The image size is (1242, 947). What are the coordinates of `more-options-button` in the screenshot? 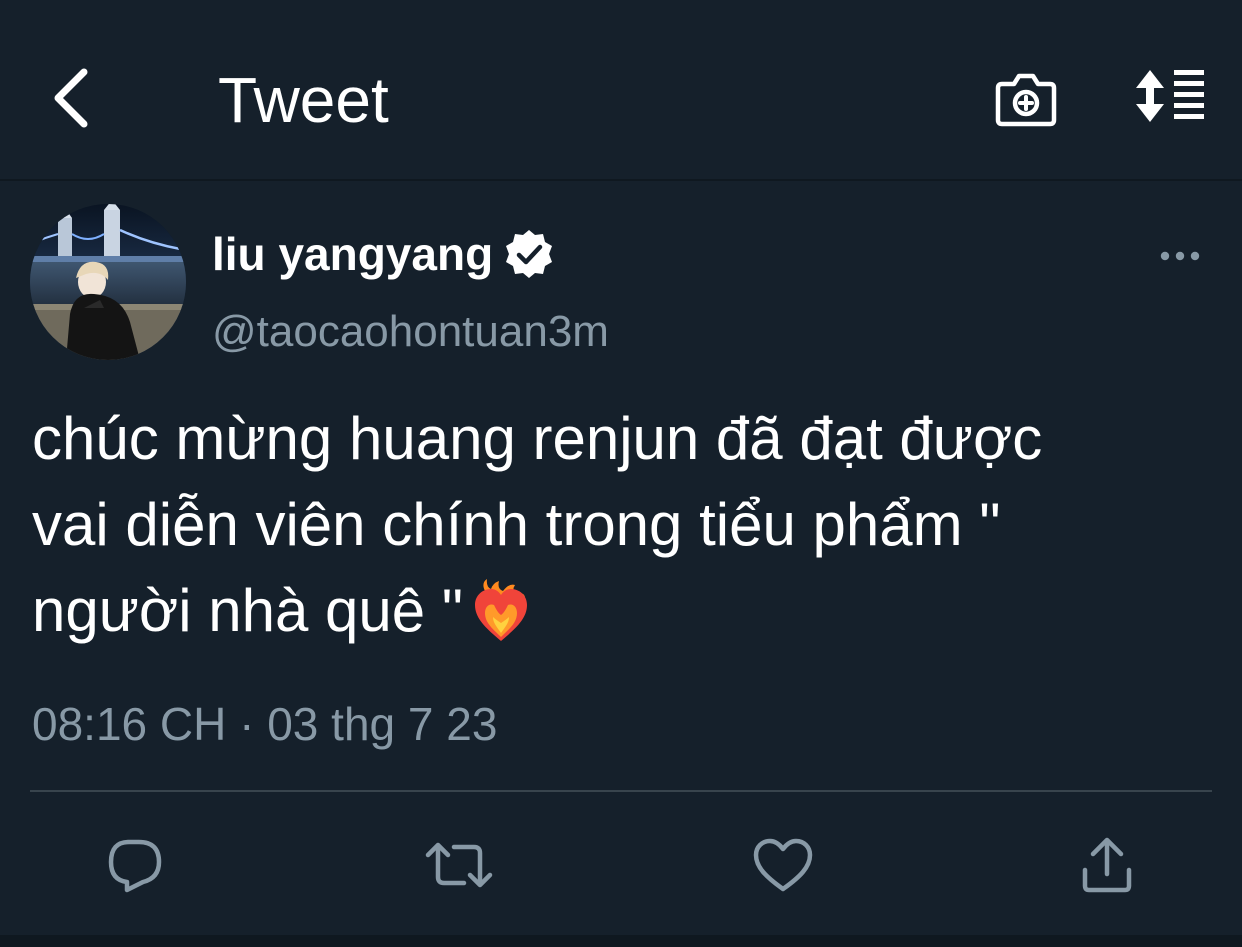 It's located at (1180, 256).